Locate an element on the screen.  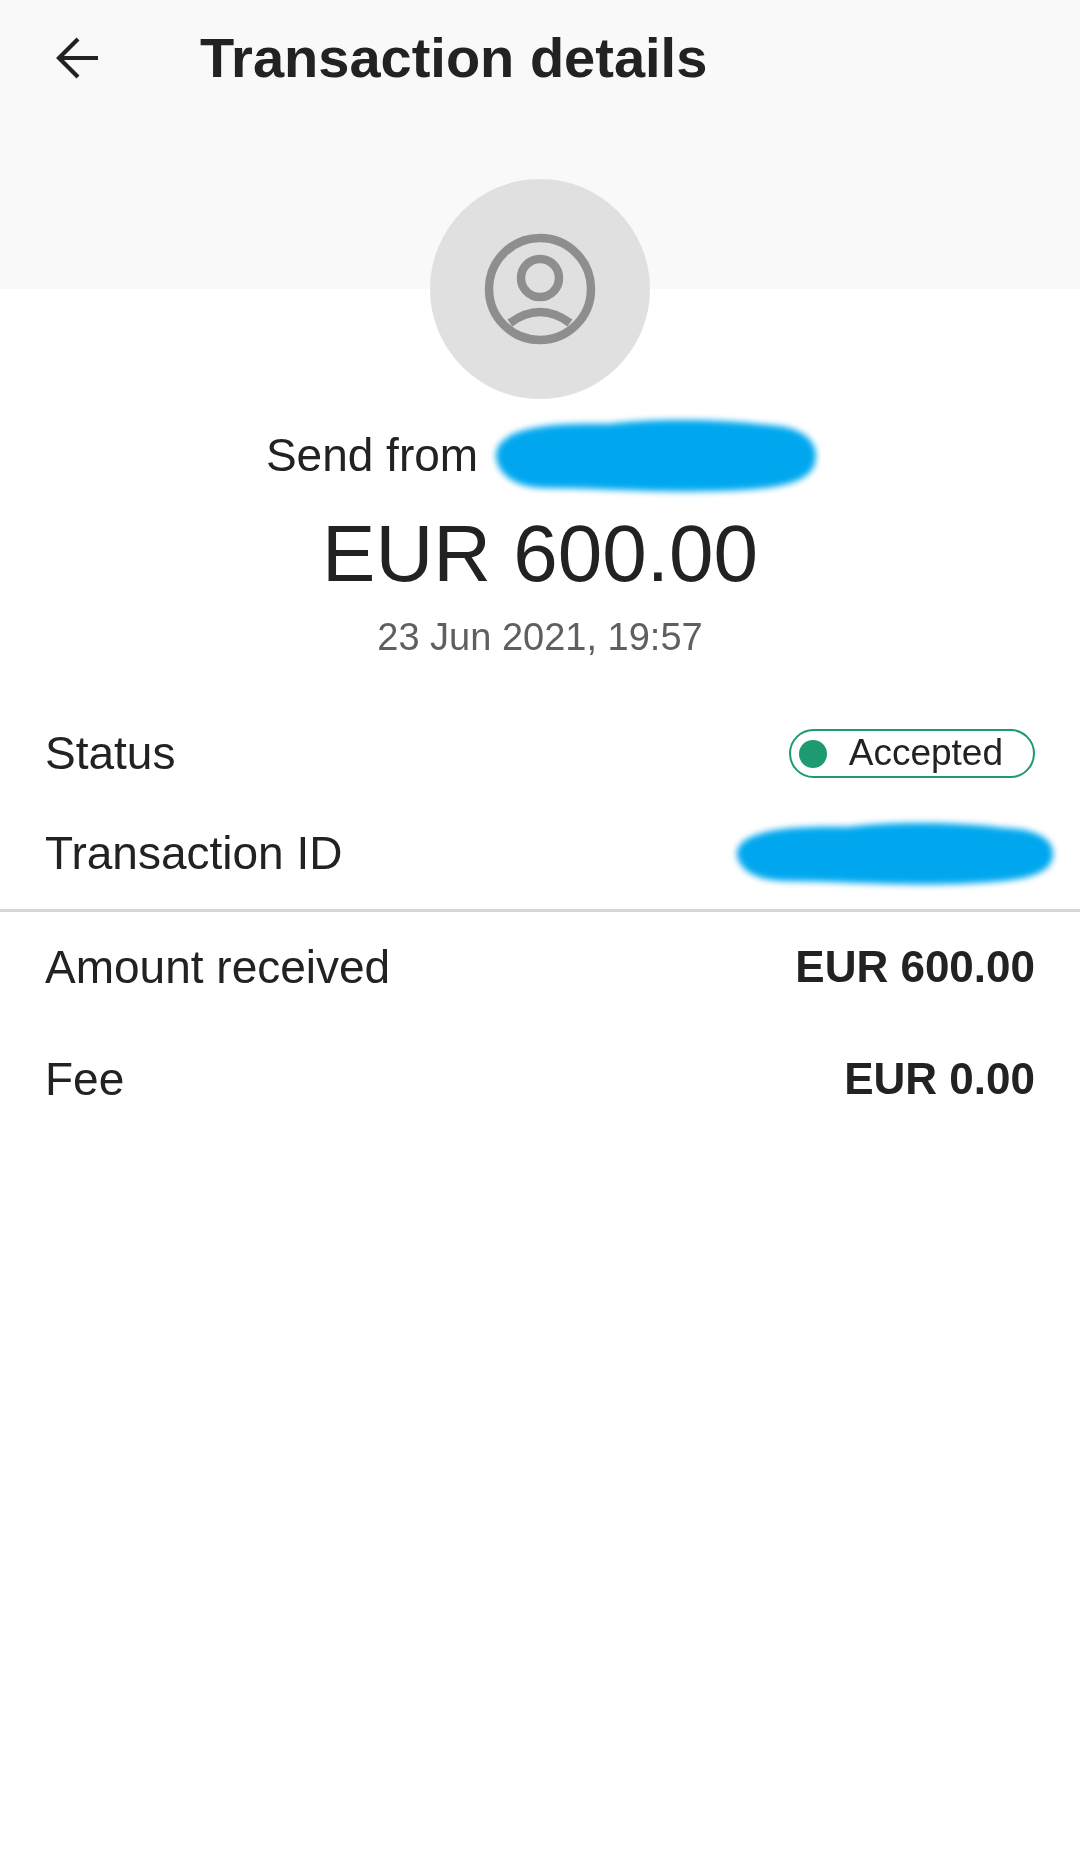
person-avatar-icon is located at coordinates (540, 289).